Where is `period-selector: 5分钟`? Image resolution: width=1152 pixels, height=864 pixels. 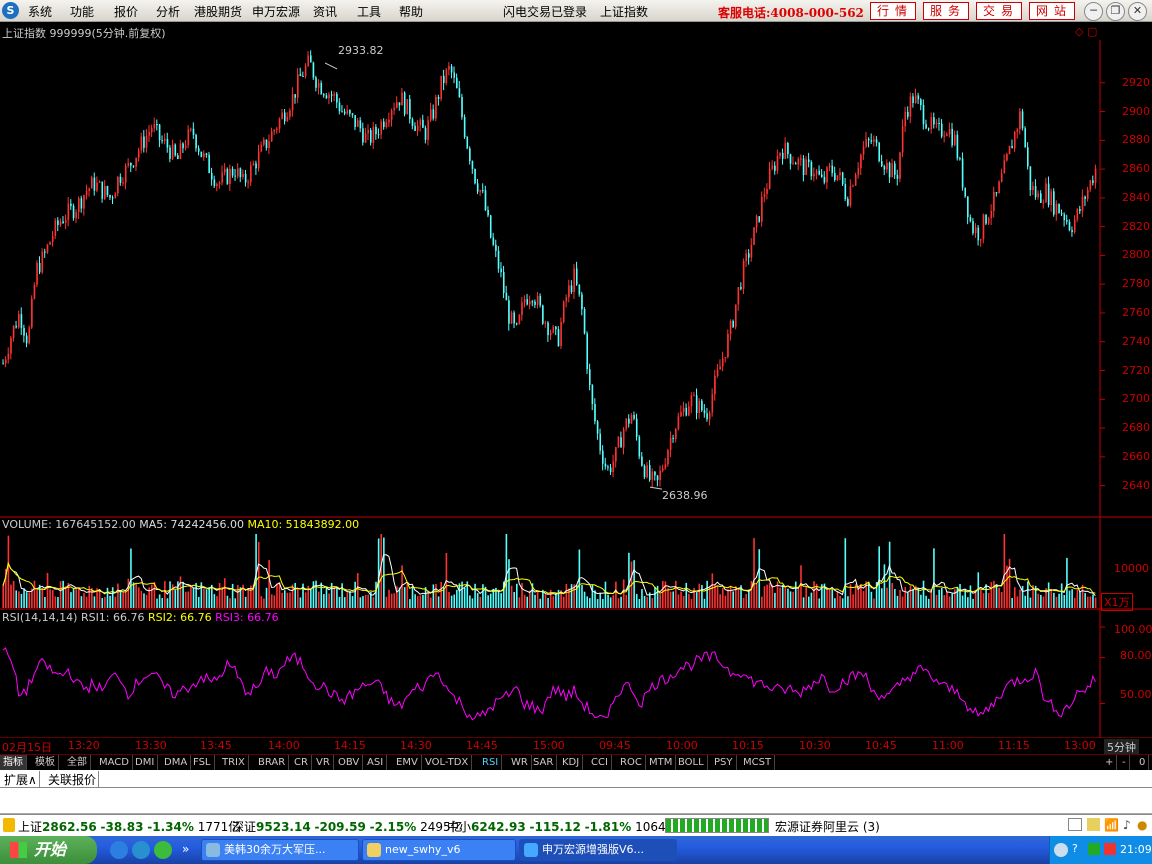
period-selector: 5分钟 is located at coordinates (1121, 747).